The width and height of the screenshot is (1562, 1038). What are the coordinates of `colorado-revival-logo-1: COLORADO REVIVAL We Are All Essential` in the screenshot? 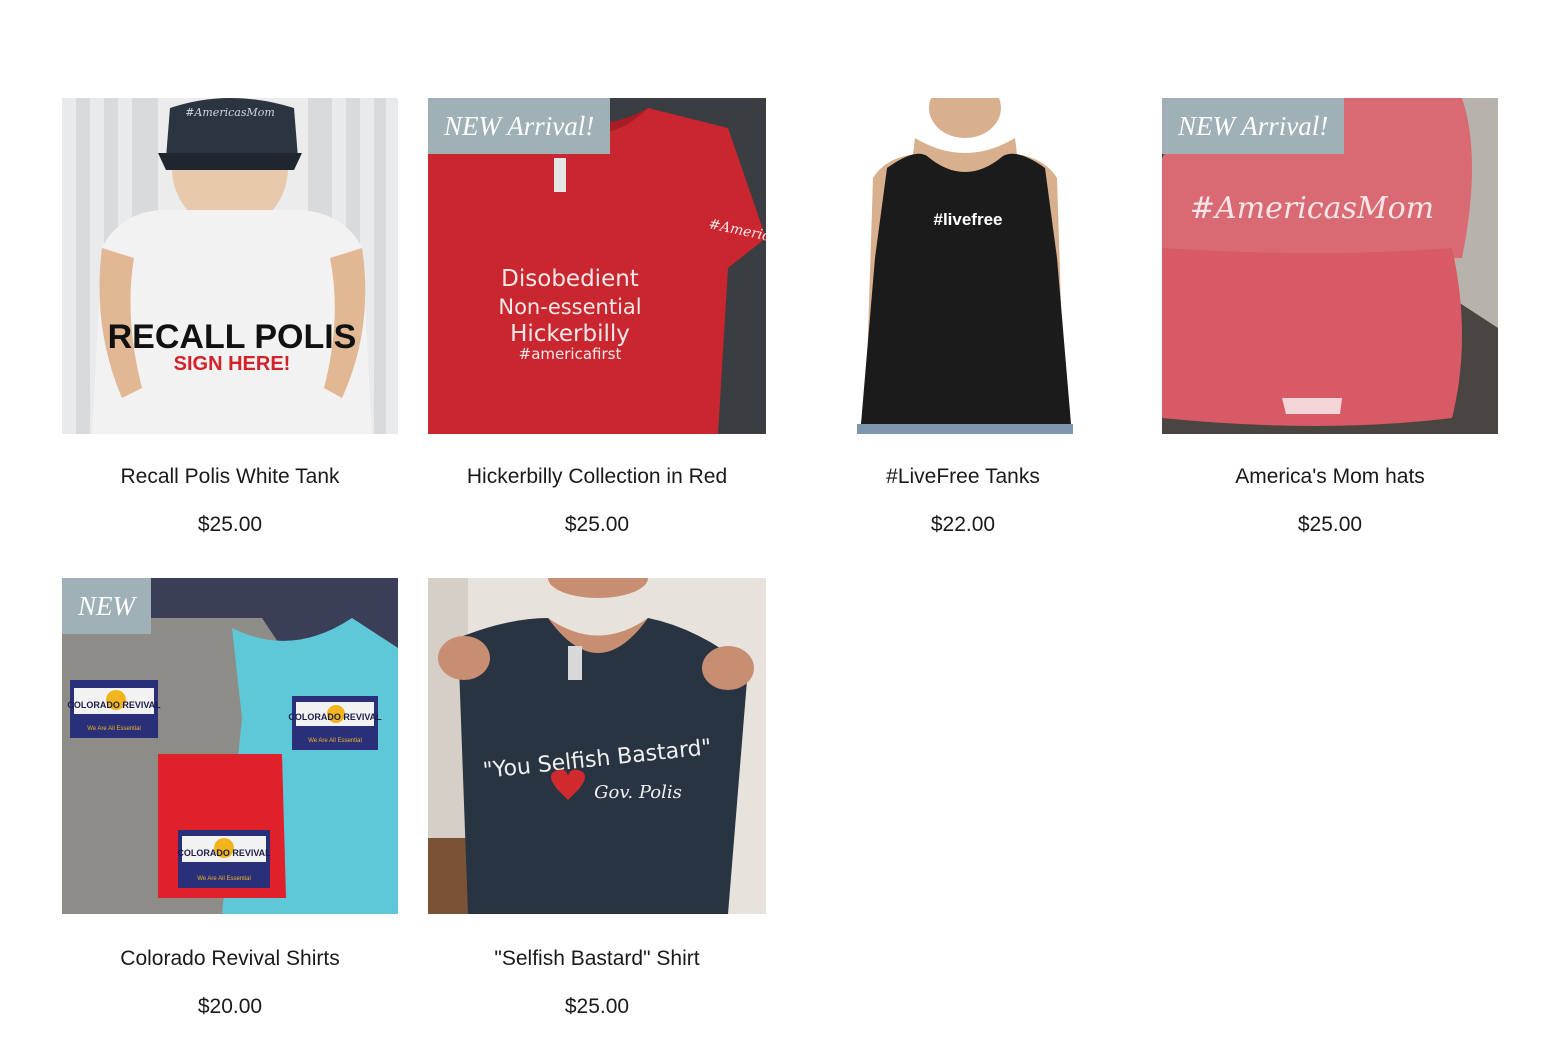 It's located at (114, 709).